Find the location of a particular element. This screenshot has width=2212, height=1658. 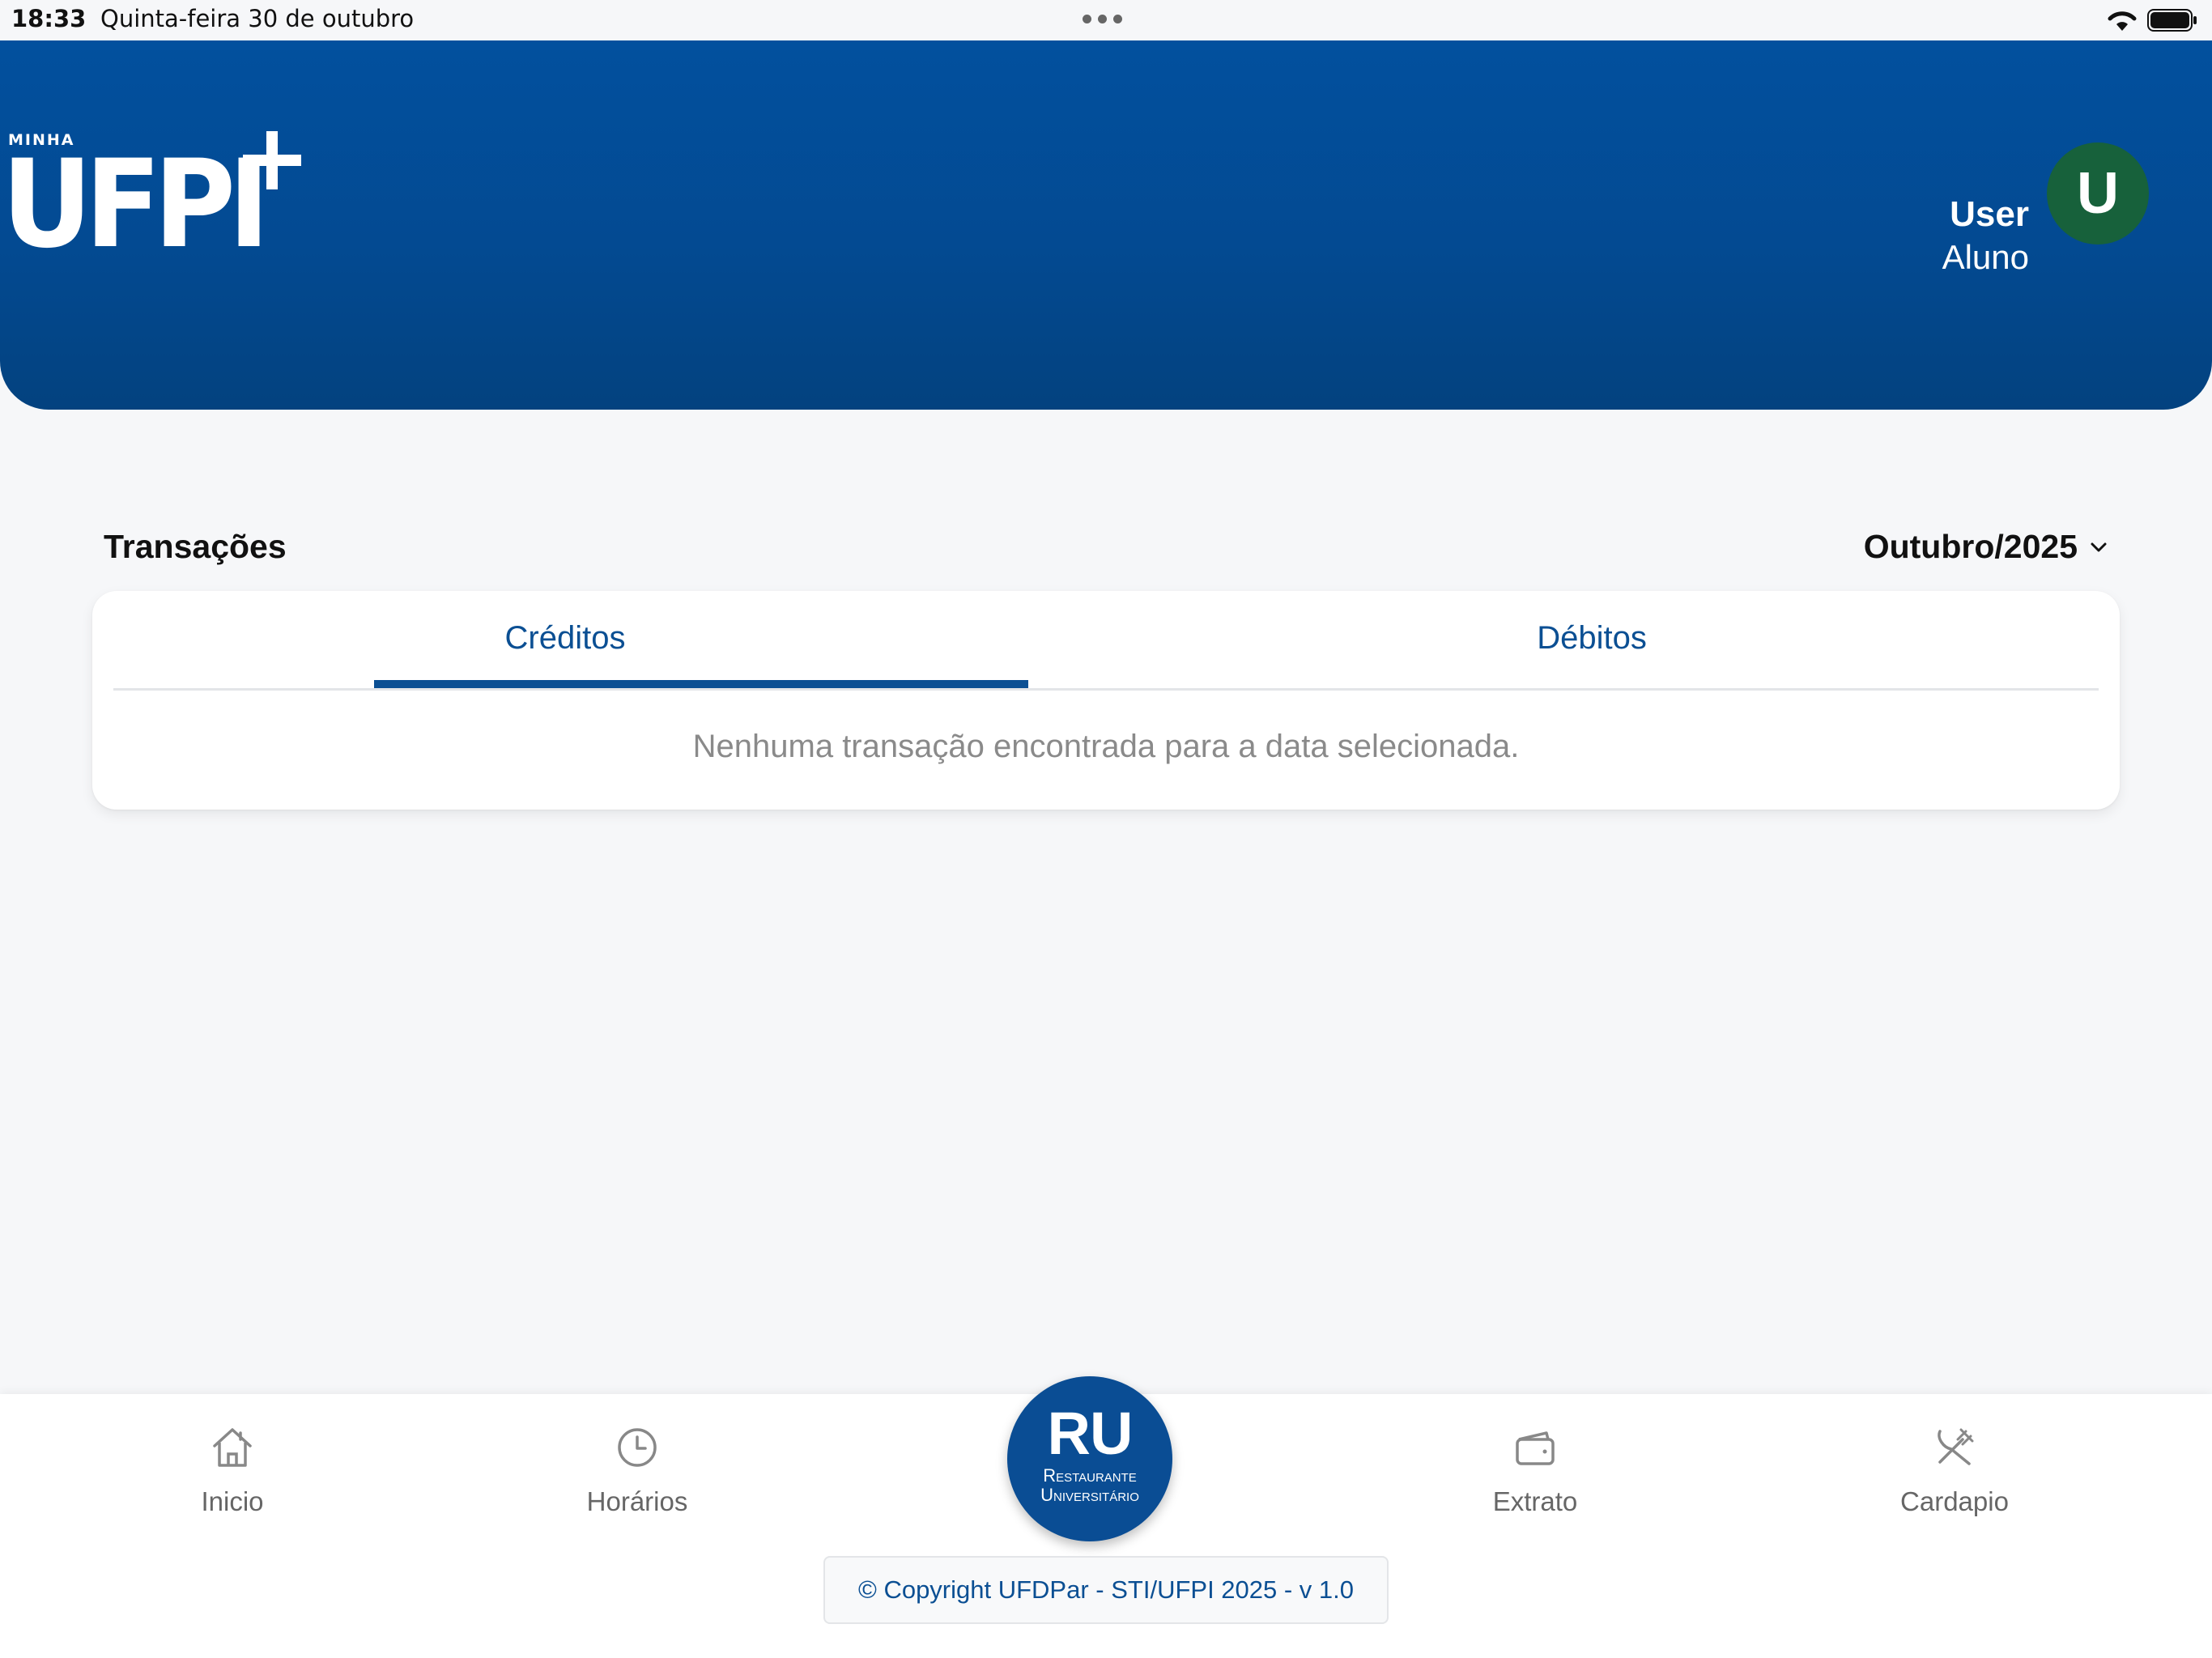

month-selector: Outubro/2025 is located at coordinates (1986, 547).